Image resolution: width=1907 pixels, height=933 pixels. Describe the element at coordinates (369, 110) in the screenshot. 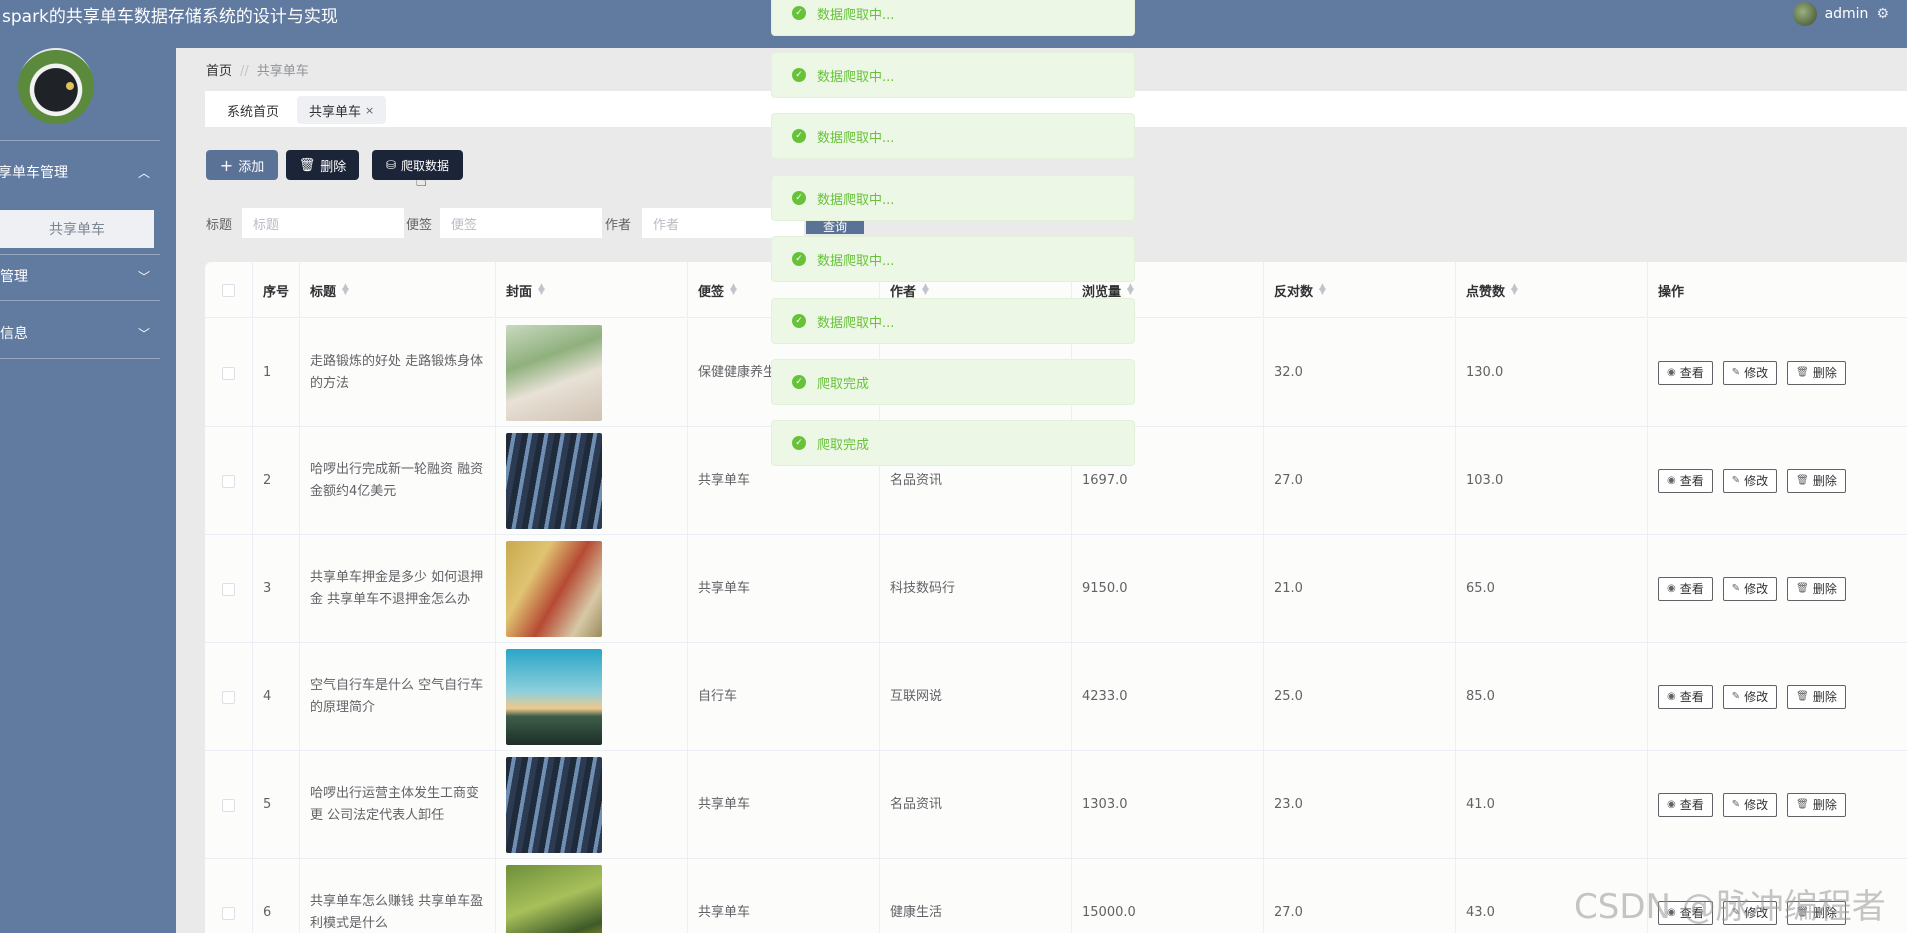

I see `close-icon: ×` at that location.